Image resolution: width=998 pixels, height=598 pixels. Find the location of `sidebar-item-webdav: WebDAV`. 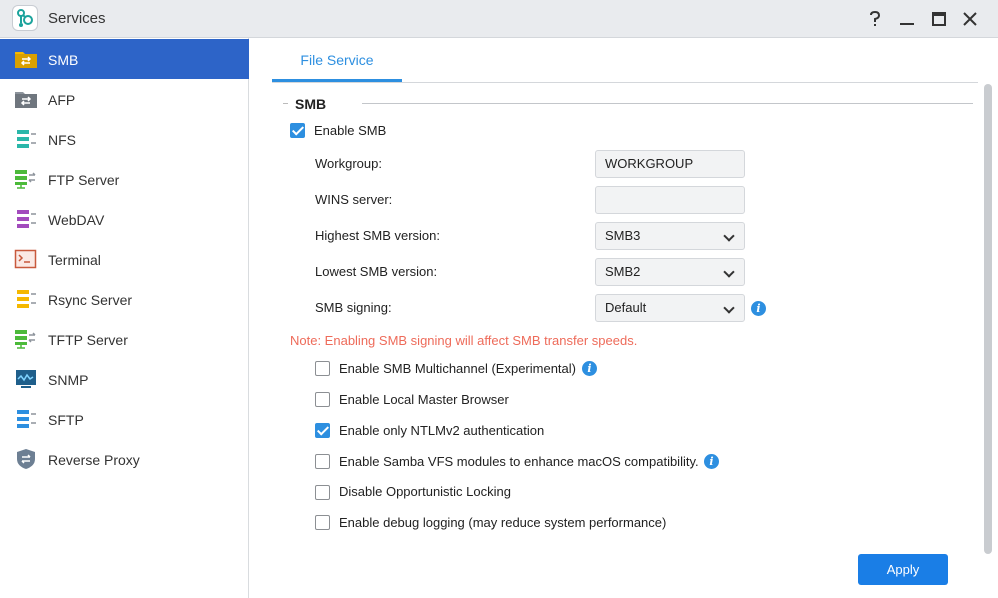

sidebar-item-webdav: WebDAV is located at coordinates (124, 219).